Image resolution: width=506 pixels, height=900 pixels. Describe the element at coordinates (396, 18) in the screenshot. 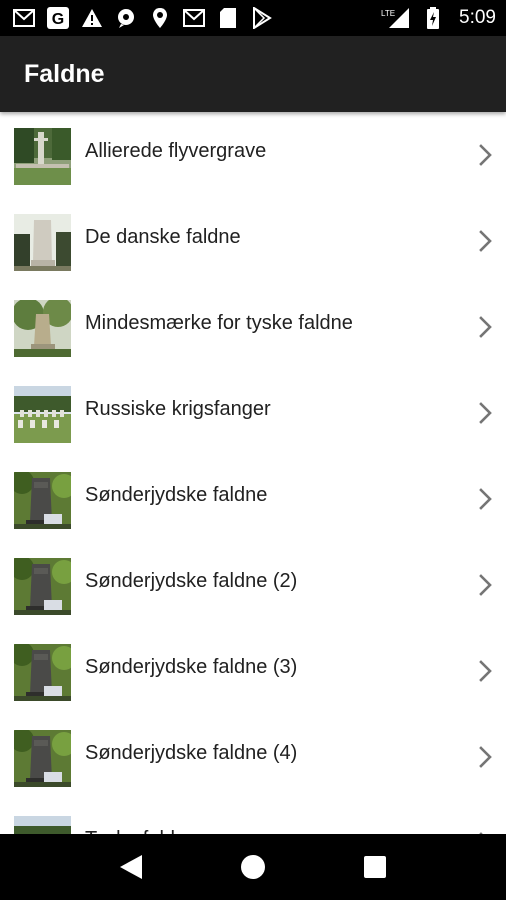

I see `signal-icon: LTE` at that location.